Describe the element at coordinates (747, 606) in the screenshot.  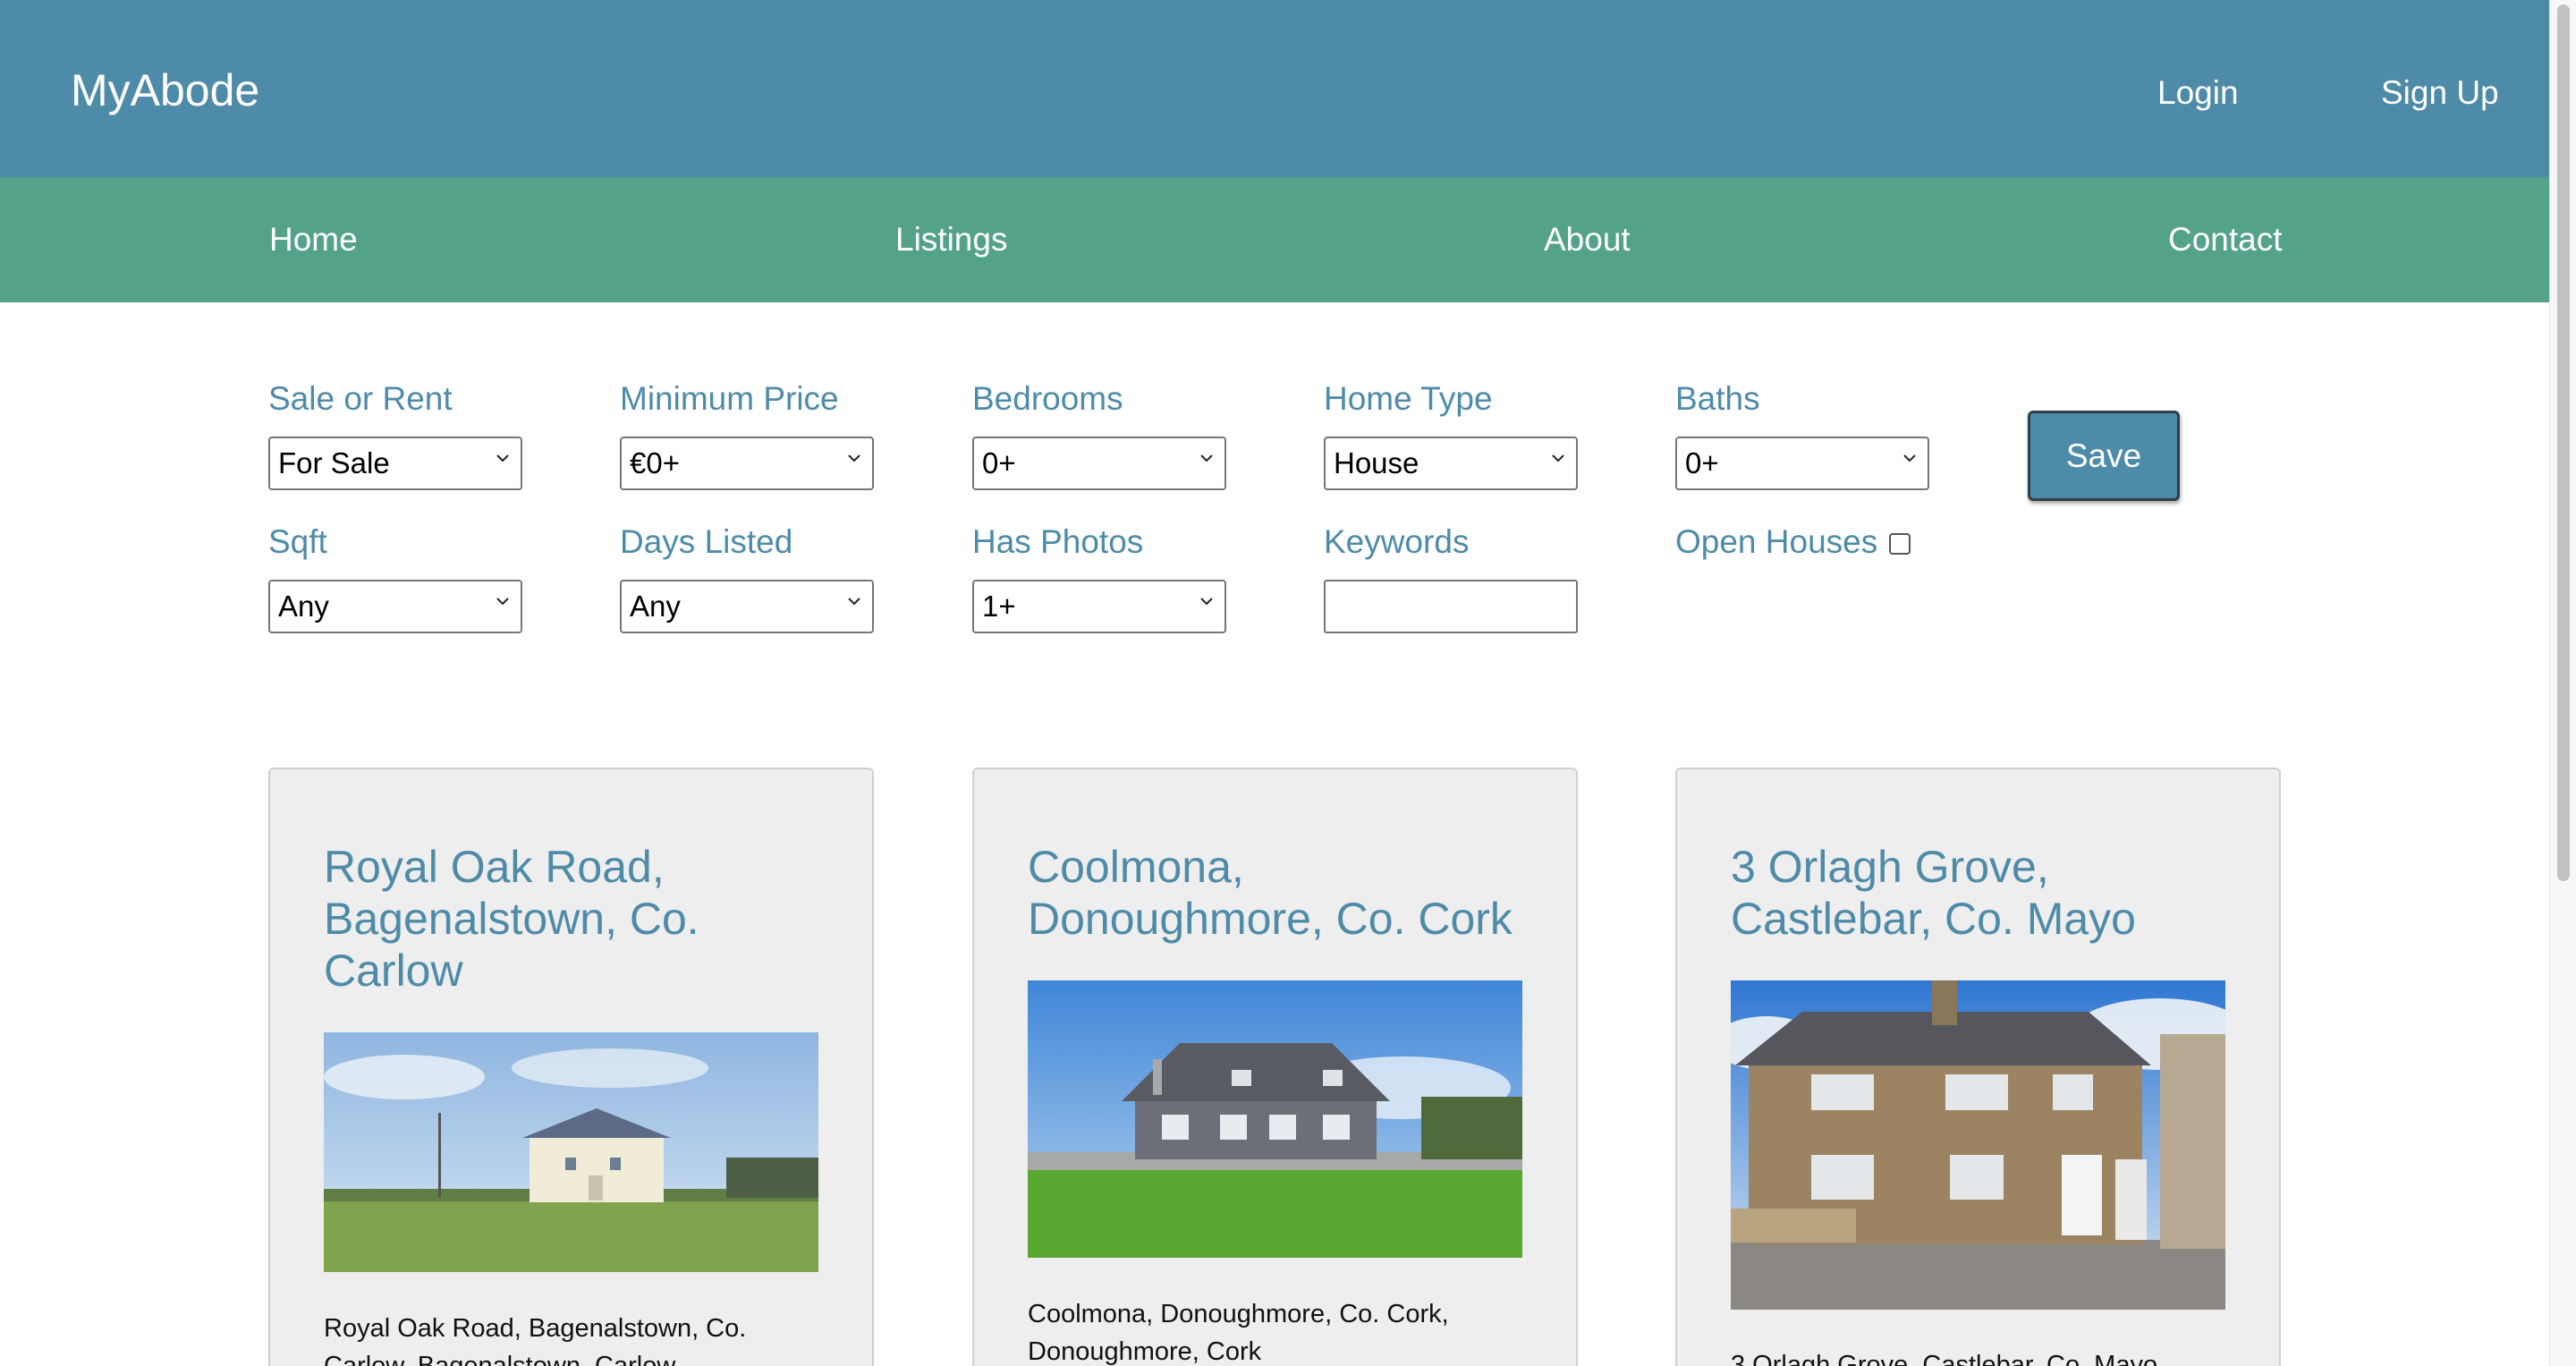
I see `days-listed-select: Any` at that location.